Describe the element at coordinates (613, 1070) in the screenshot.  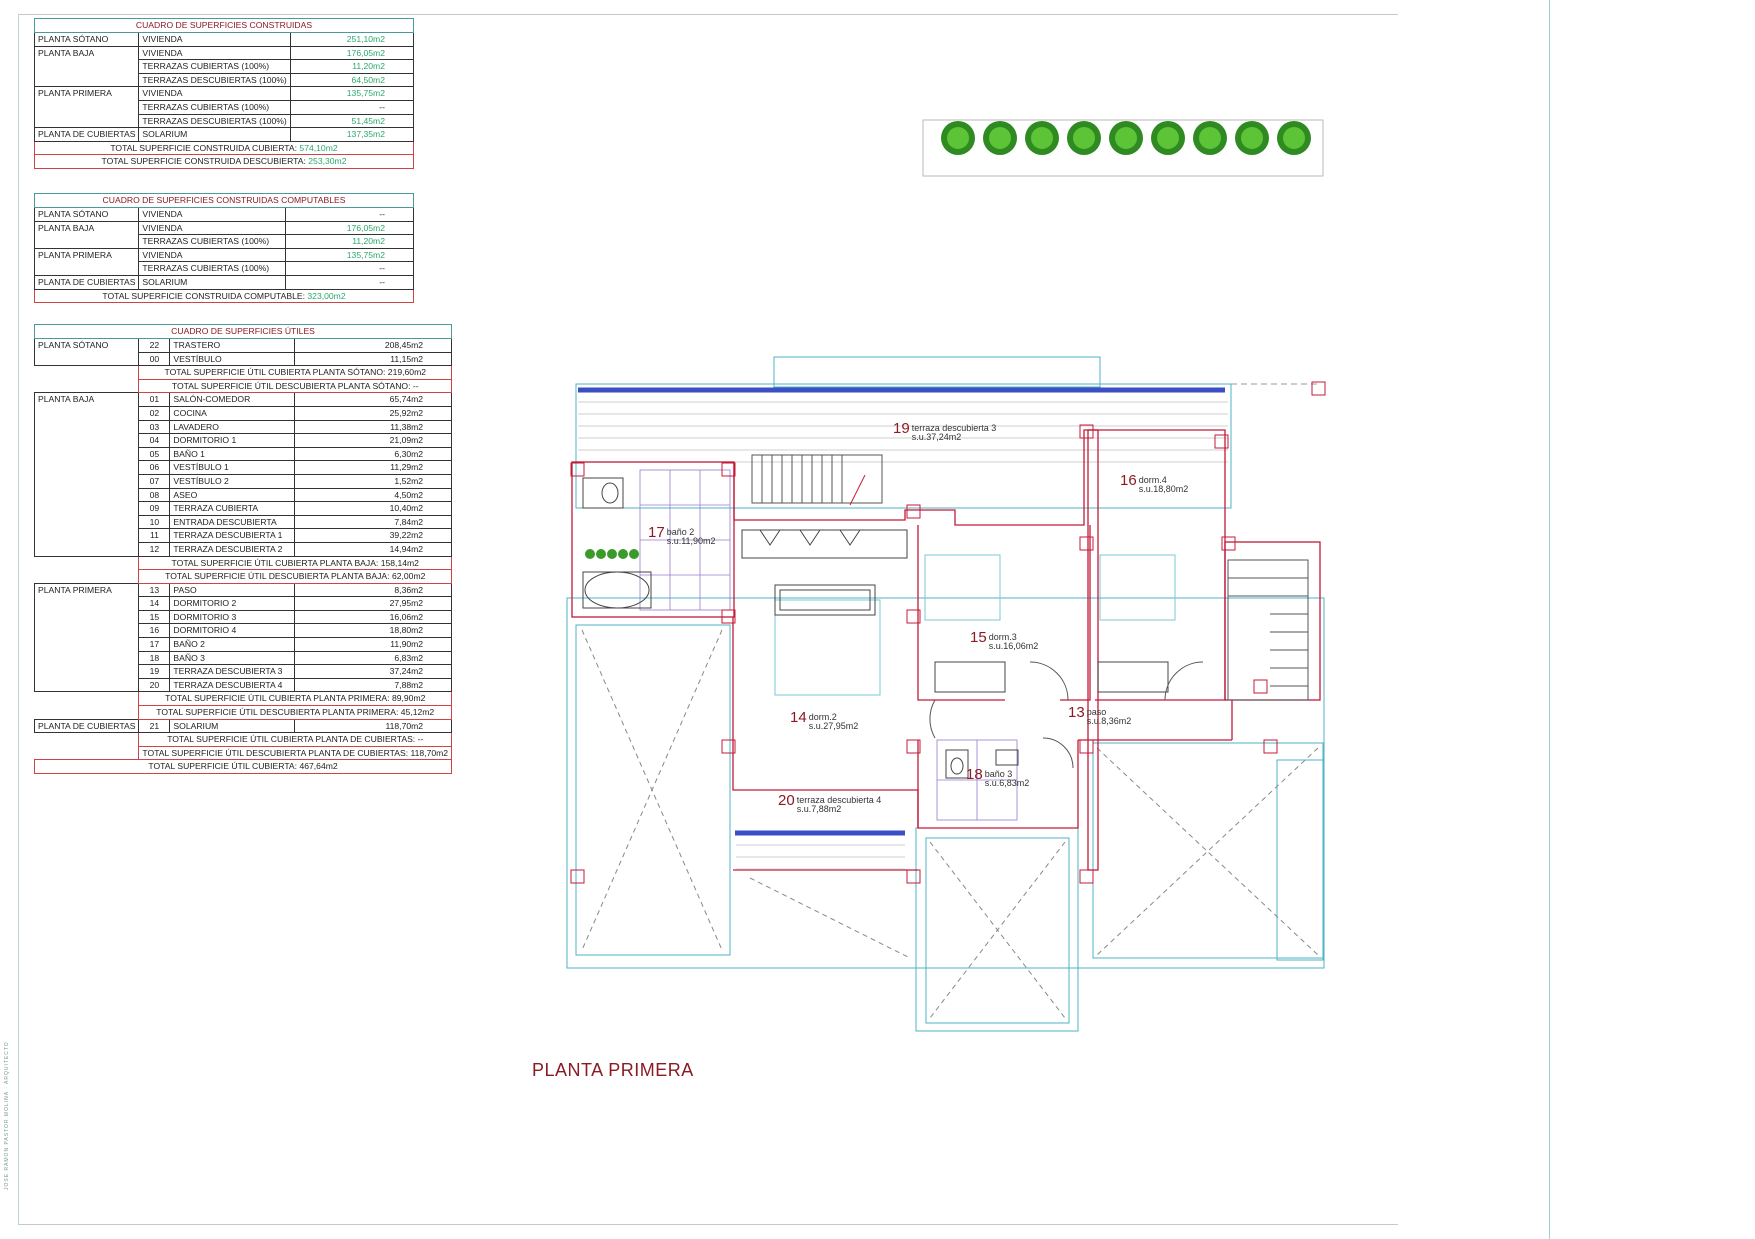
I see `plan-title: PLANTA PRIMERA` at that location.